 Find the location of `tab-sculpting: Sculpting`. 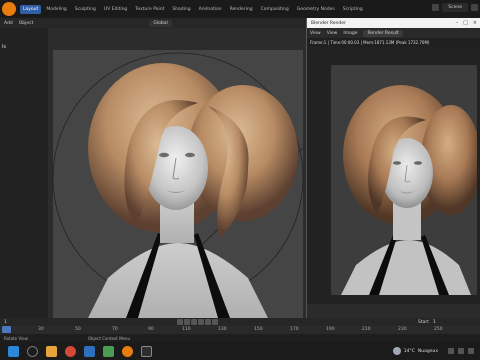

tab-sculpting: Sculpting is located at coordinates (85, 9).